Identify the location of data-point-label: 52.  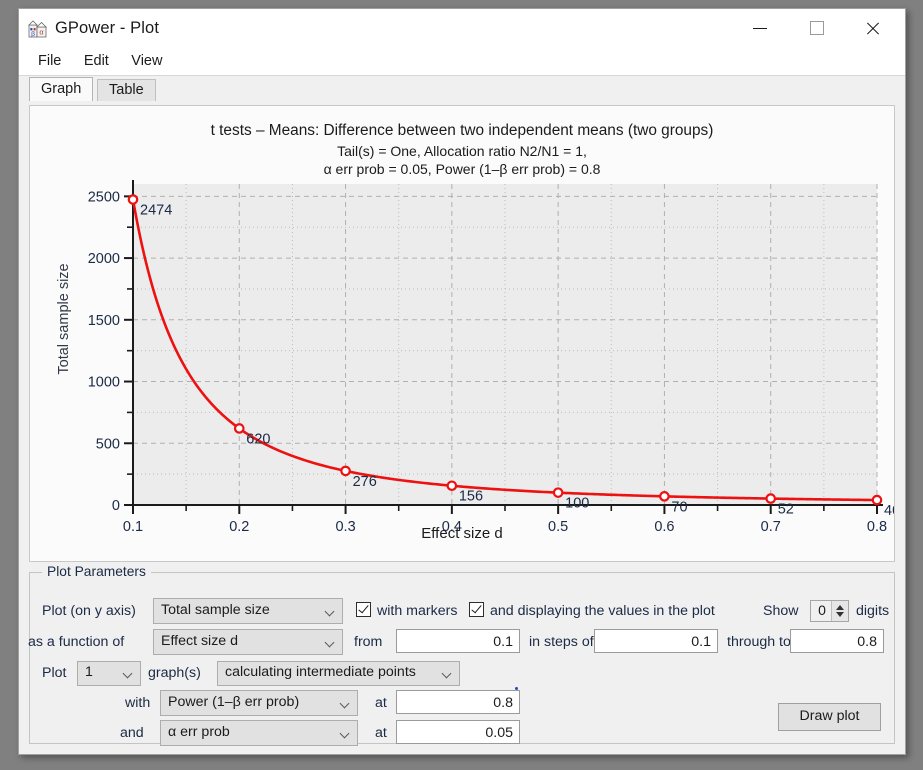
(786, 510).